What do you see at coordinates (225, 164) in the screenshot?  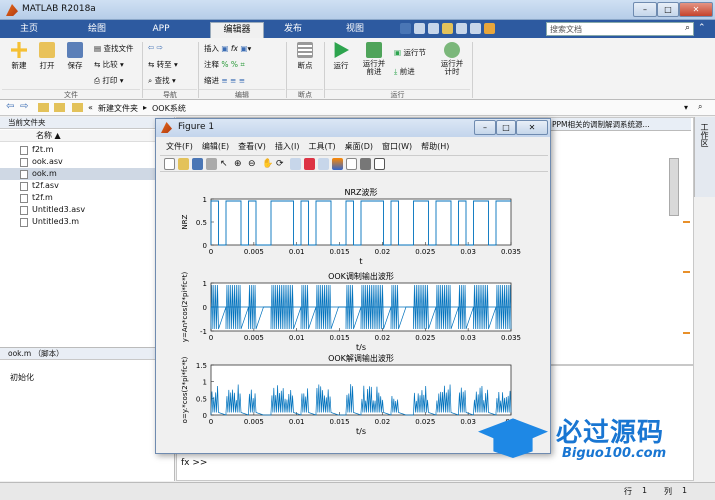 I see `pointer-icon: ↖` at bounding box center [225, 164].